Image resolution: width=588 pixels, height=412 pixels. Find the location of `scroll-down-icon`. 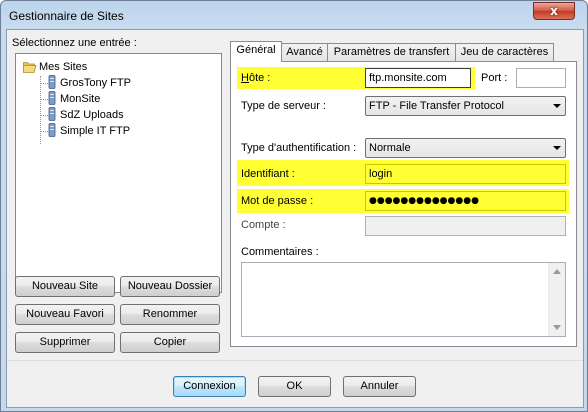

scroll-down-icon is located at coordinates (557, 327).